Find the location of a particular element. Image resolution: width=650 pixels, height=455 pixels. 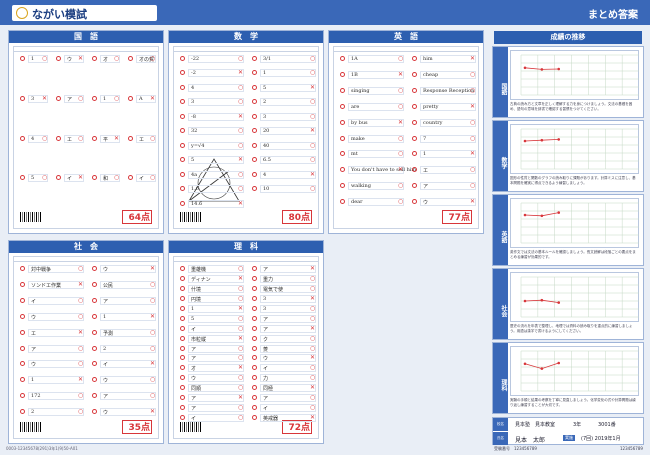

answer-text: singing is located at coordinates (360, 90).